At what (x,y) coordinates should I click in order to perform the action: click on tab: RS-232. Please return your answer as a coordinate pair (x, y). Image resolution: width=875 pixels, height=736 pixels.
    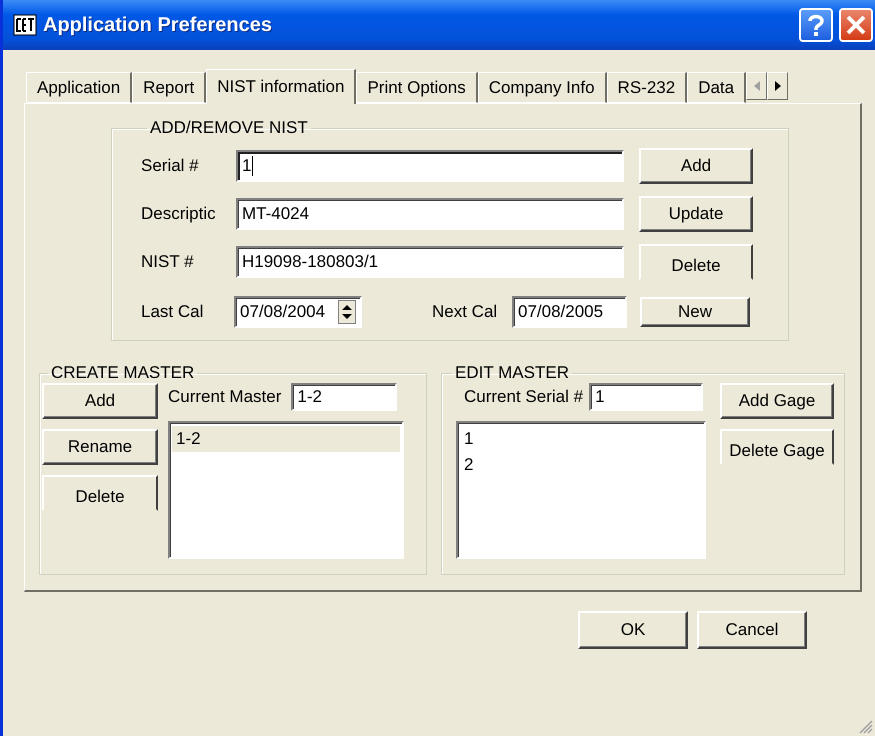
    Looking at the image, I should click on (647, 87).